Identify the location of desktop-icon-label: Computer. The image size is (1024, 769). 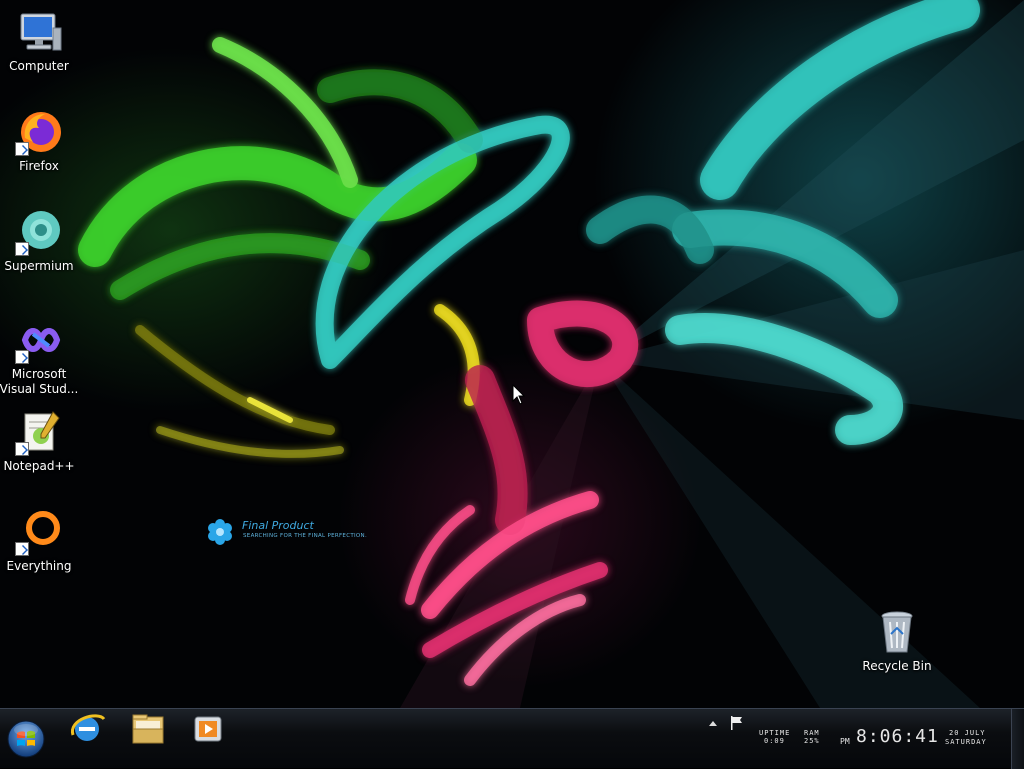
(39, 66).